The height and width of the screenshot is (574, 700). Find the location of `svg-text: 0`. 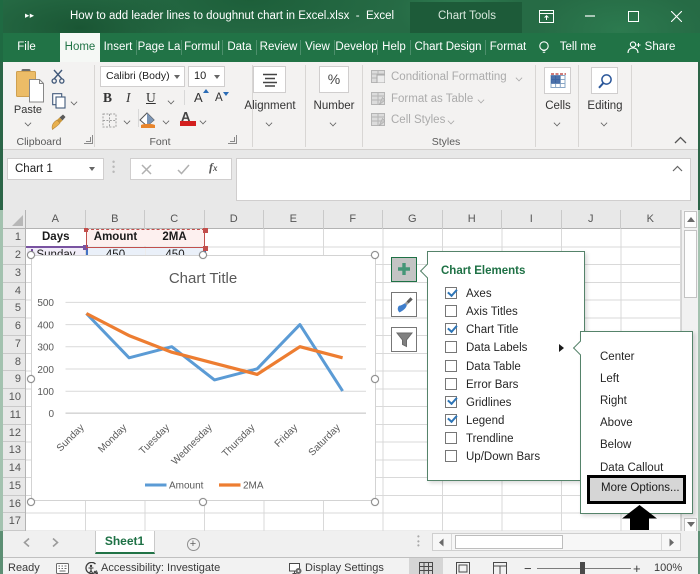

svg-text: 0 is located at coordinates (51, 413).